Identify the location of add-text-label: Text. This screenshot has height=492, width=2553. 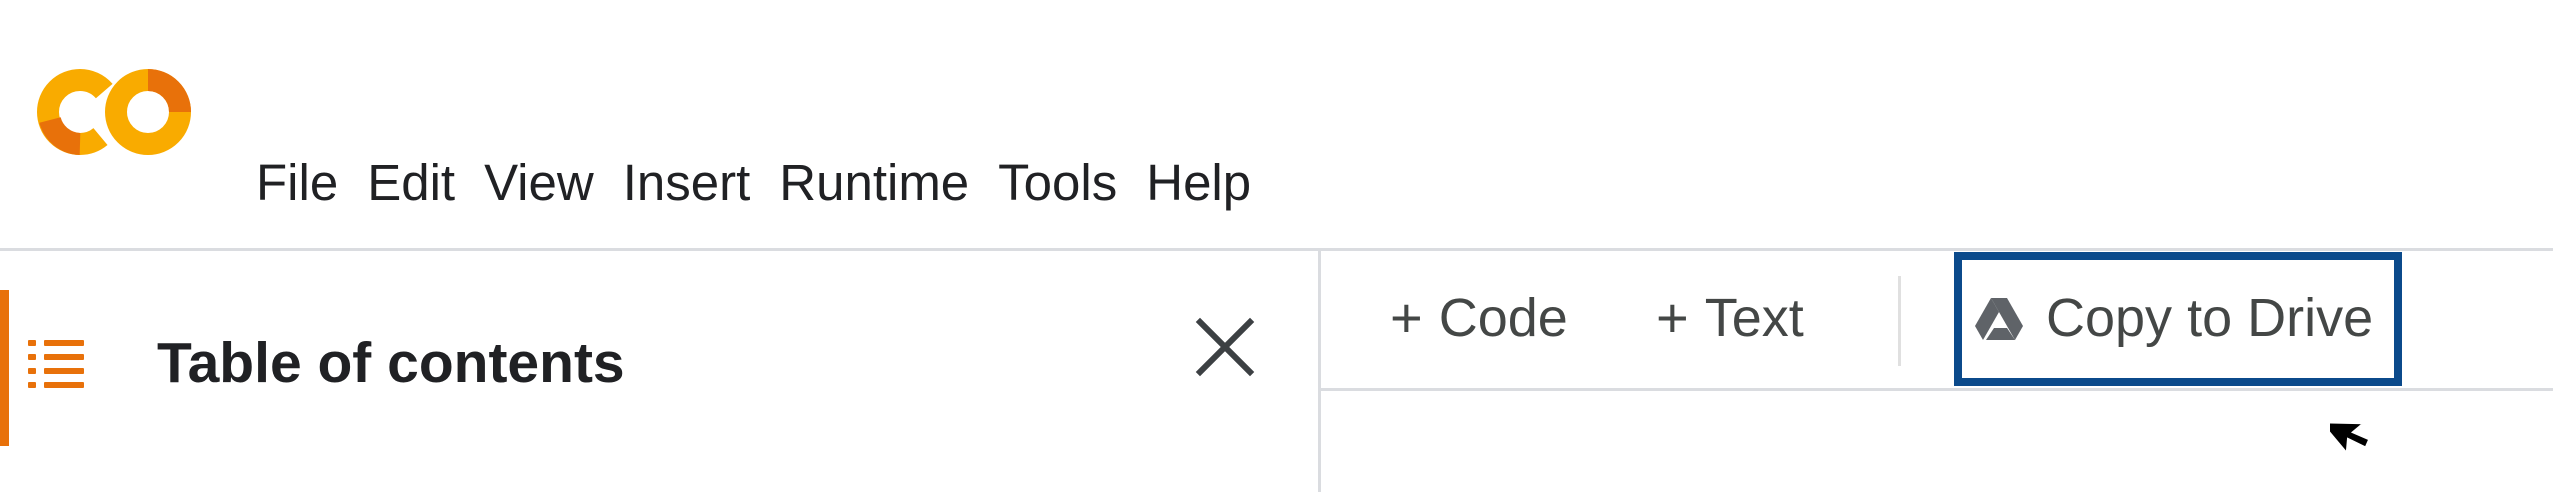
(1754, 318).